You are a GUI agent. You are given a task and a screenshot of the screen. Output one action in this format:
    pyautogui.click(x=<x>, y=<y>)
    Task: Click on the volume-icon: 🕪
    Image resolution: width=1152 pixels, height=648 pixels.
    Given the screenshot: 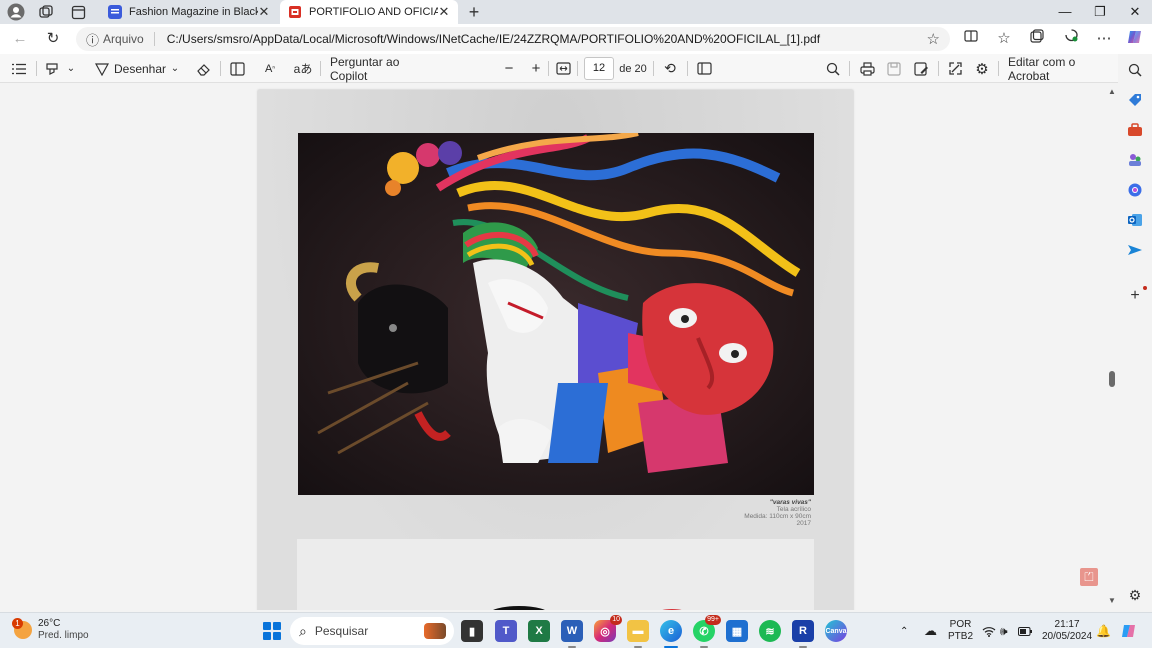 What is the action you would take?
    pyautogui.click(x=1004, y=630)
    